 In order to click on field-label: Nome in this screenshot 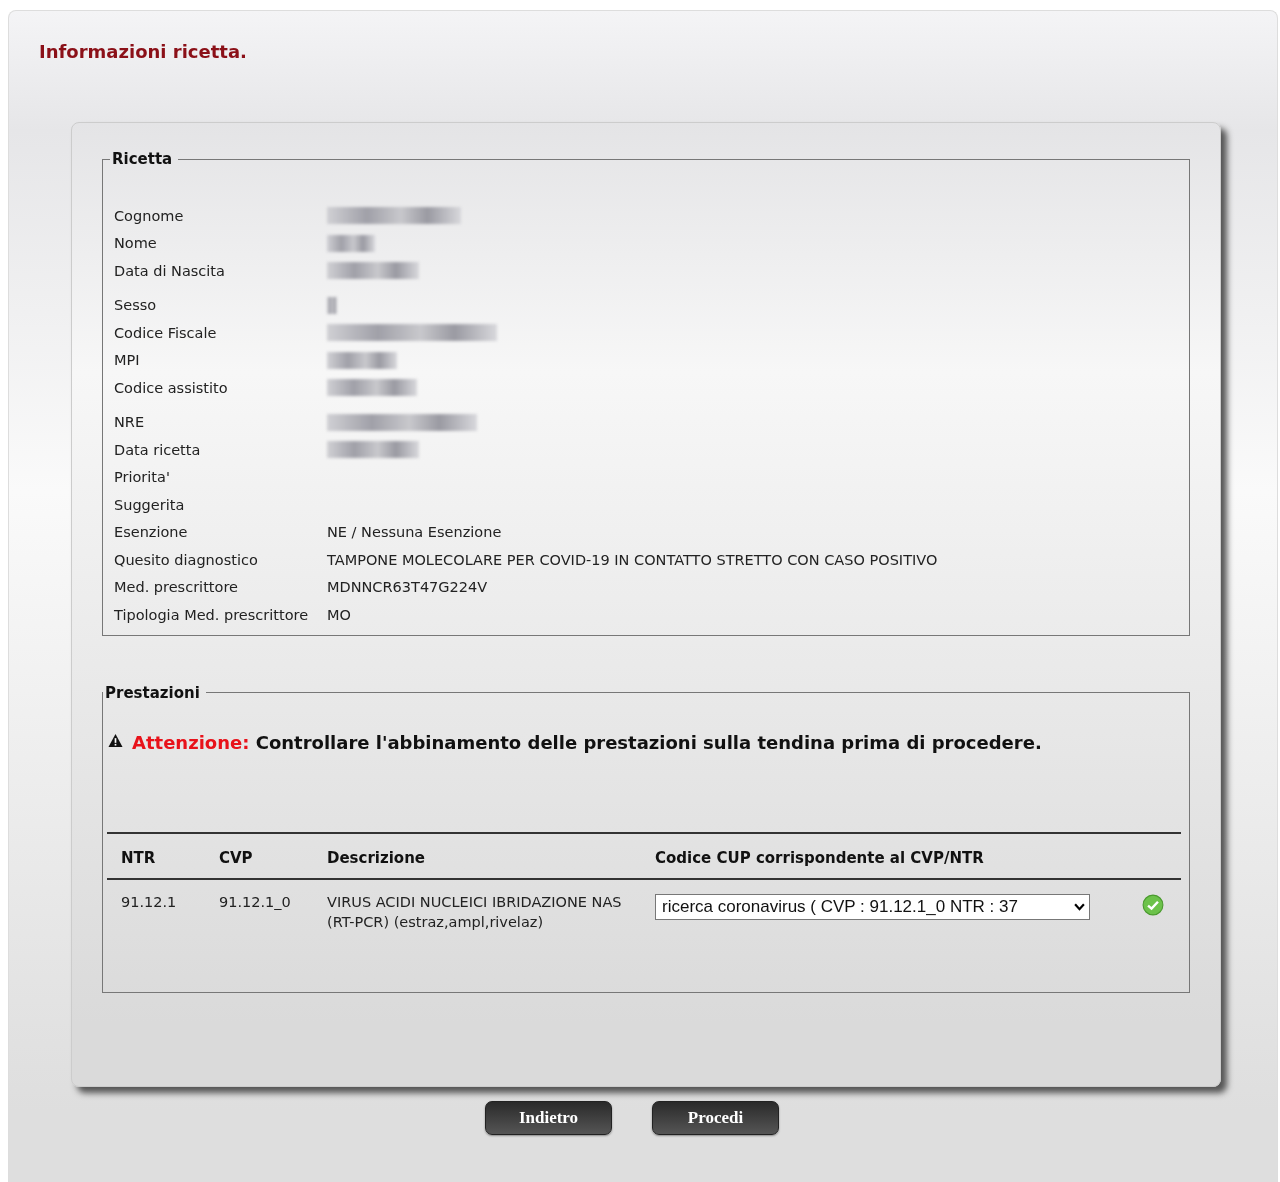, I will do `click(136, 243)`.